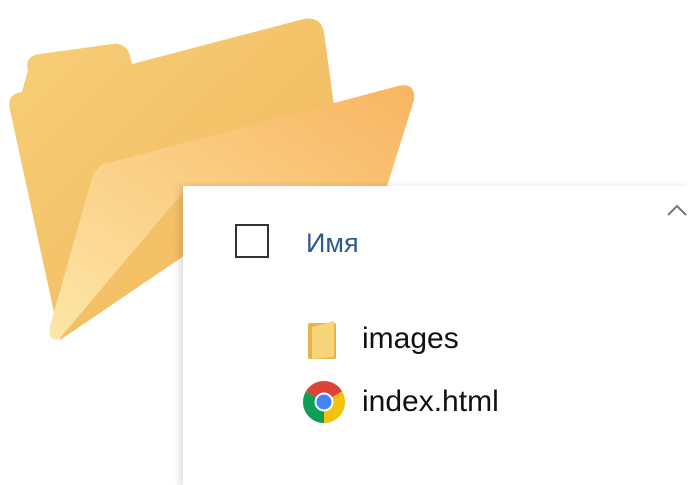 This screenshot has height=485, width=690. I want to click on select-all-checkbox, so click(252, 241).